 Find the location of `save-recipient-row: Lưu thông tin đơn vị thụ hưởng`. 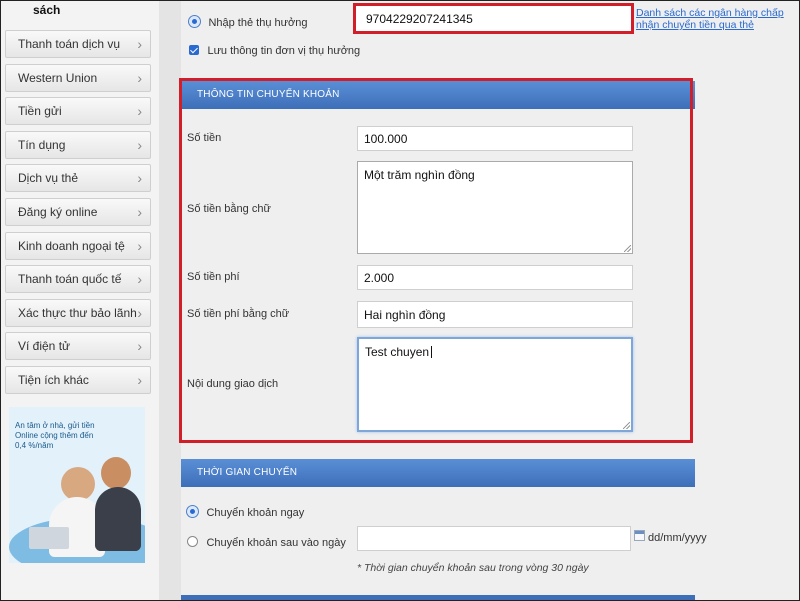

save-recipient-row: Lưu thông tin đơn vị thụ hưởng is located at coordinates (274, 50).